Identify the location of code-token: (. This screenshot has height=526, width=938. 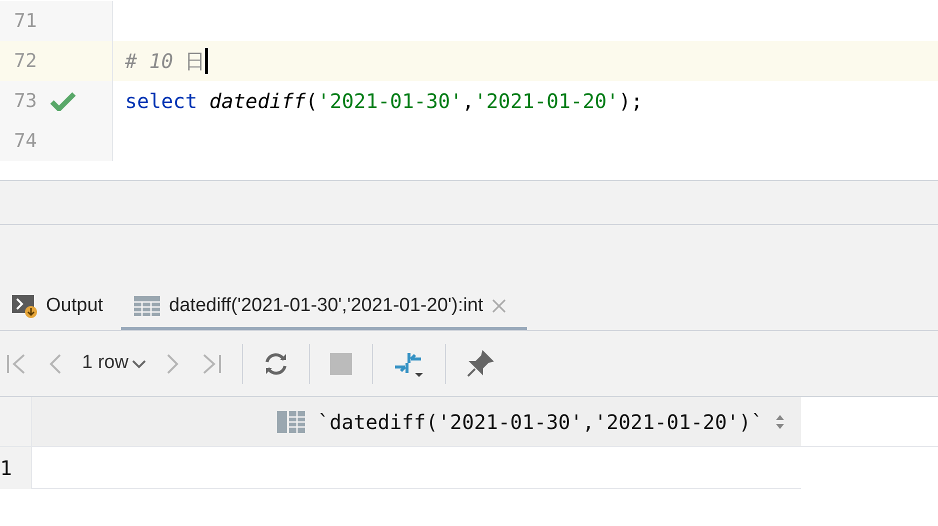
(312, 101).